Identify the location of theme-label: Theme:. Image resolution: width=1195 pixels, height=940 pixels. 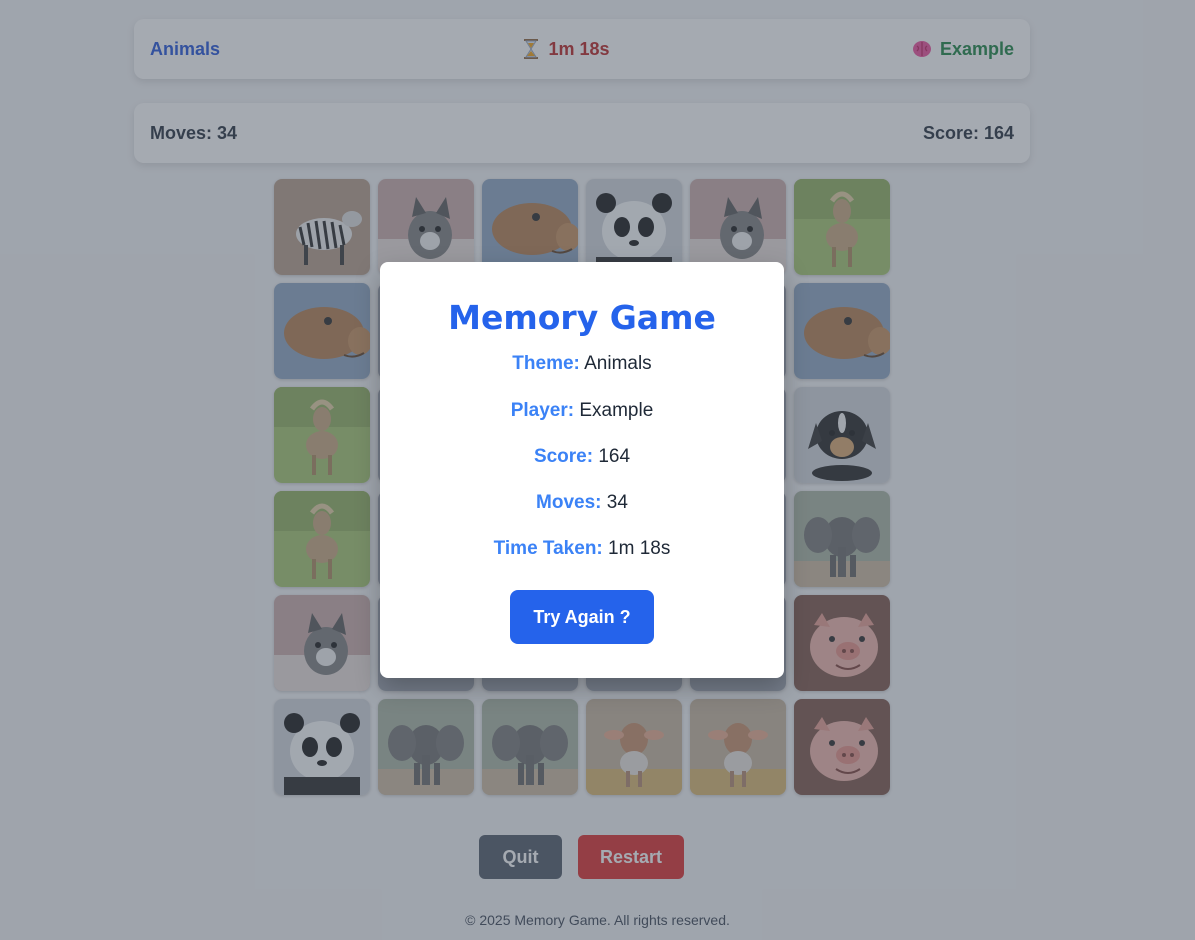
(546, 363).